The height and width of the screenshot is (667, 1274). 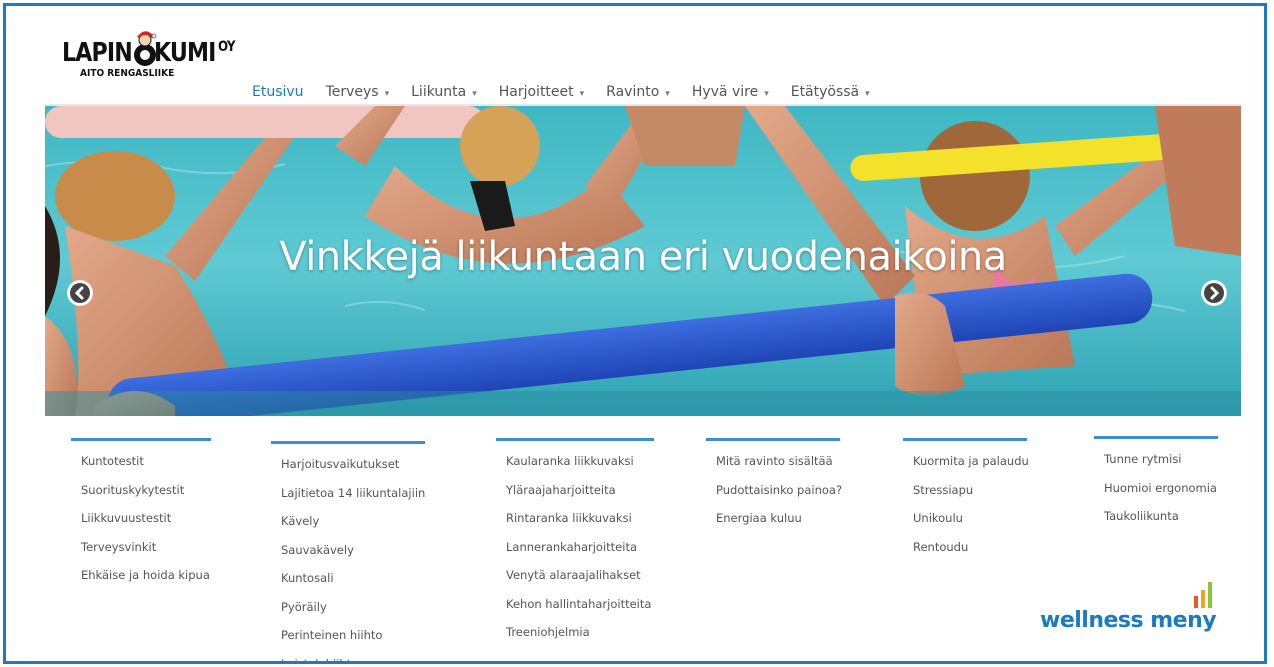 I want to click on wellness-wordmark: wellness meny, so click(x=1128, y=620).